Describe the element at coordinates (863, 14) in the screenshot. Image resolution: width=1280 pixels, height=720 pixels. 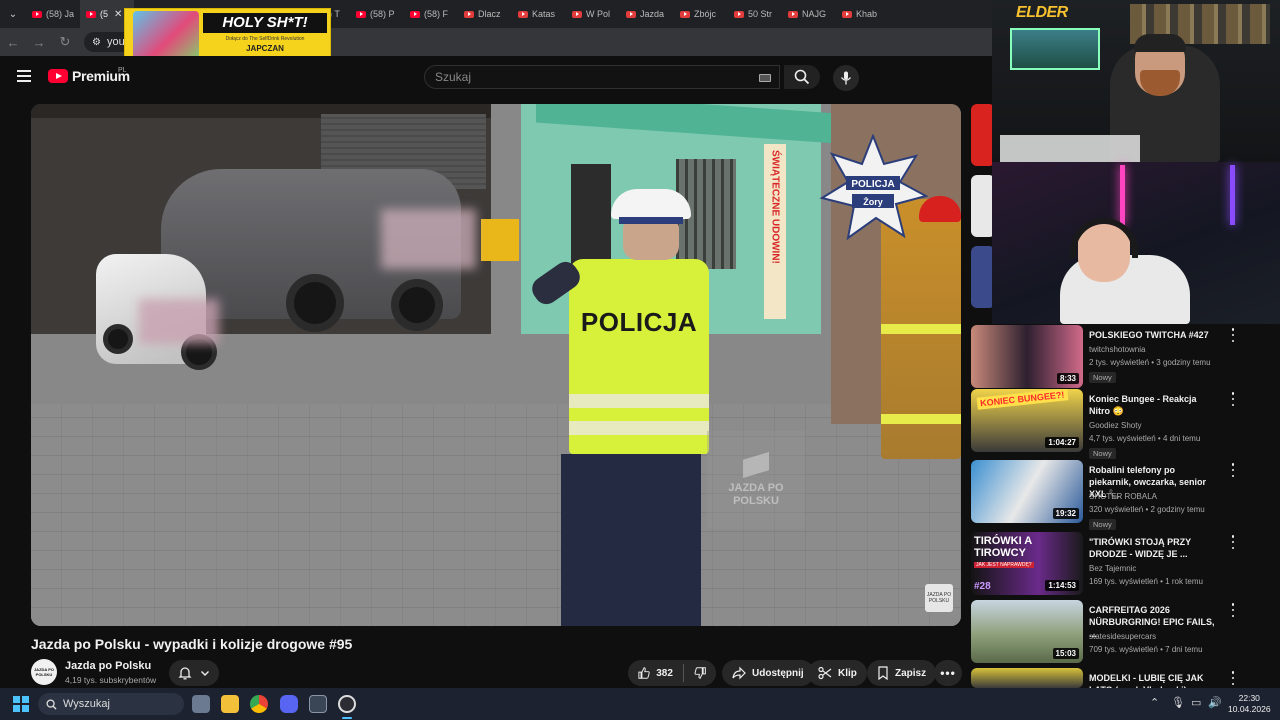
I see `browser-tab: Khab` at that location.